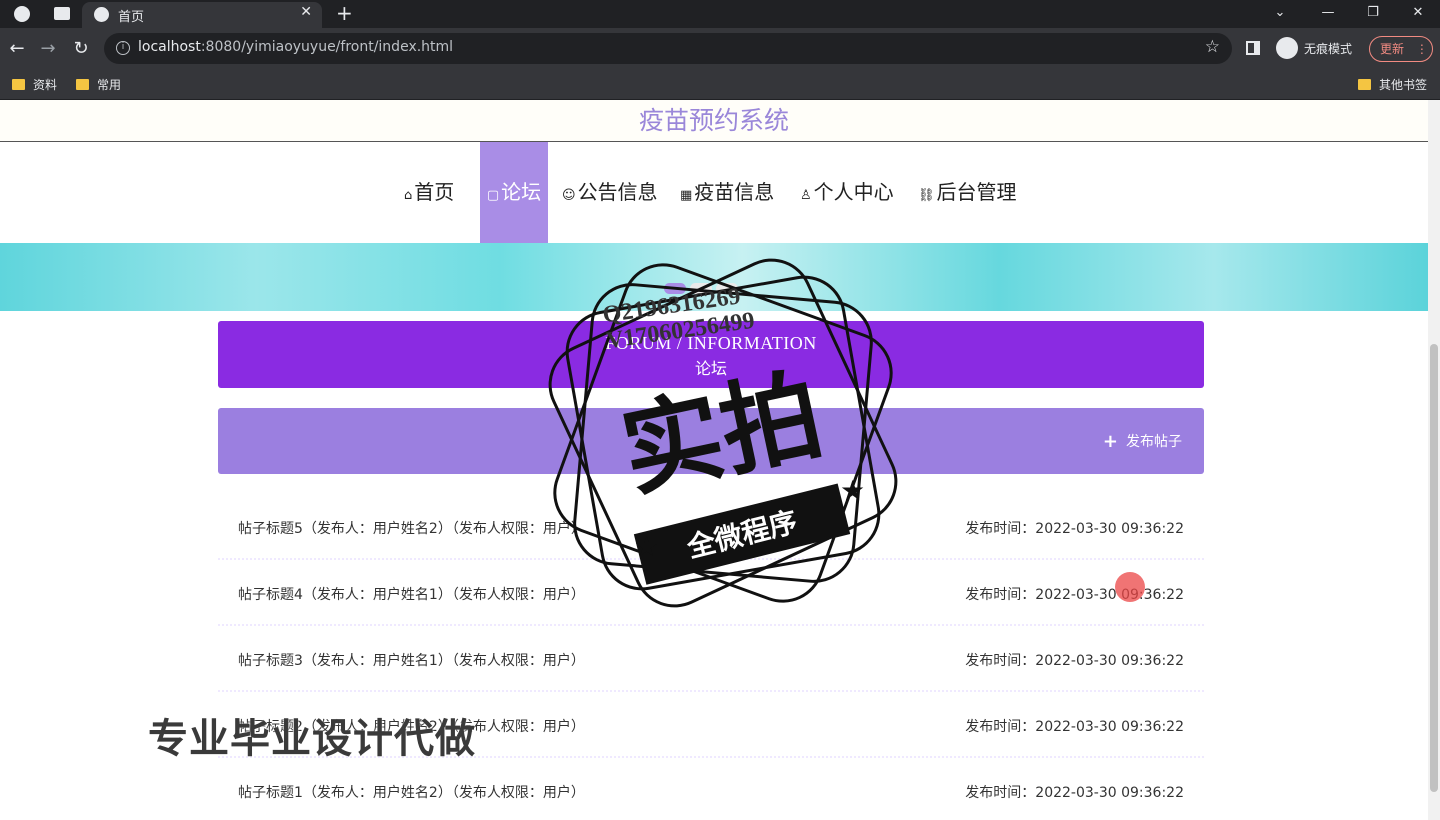 This screenshot has height=820, width=1440. I want to click on click-indicator, so click(1130, 587).